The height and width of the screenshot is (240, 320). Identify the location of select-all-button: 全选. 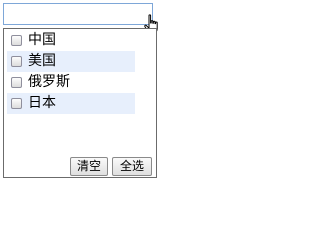
(132, 166).